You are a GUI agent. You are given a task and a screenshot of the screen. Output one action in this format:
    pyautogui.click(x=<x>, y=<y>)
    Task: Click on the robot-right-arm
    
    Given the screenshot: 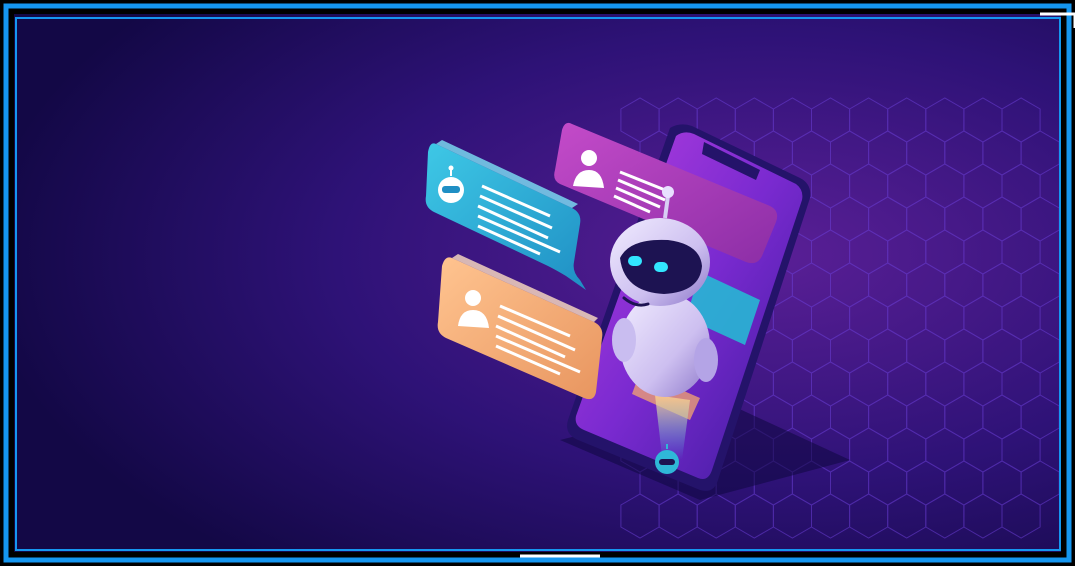 What is the action you would take?
    pyautogui.click(x=706, y=360)
    